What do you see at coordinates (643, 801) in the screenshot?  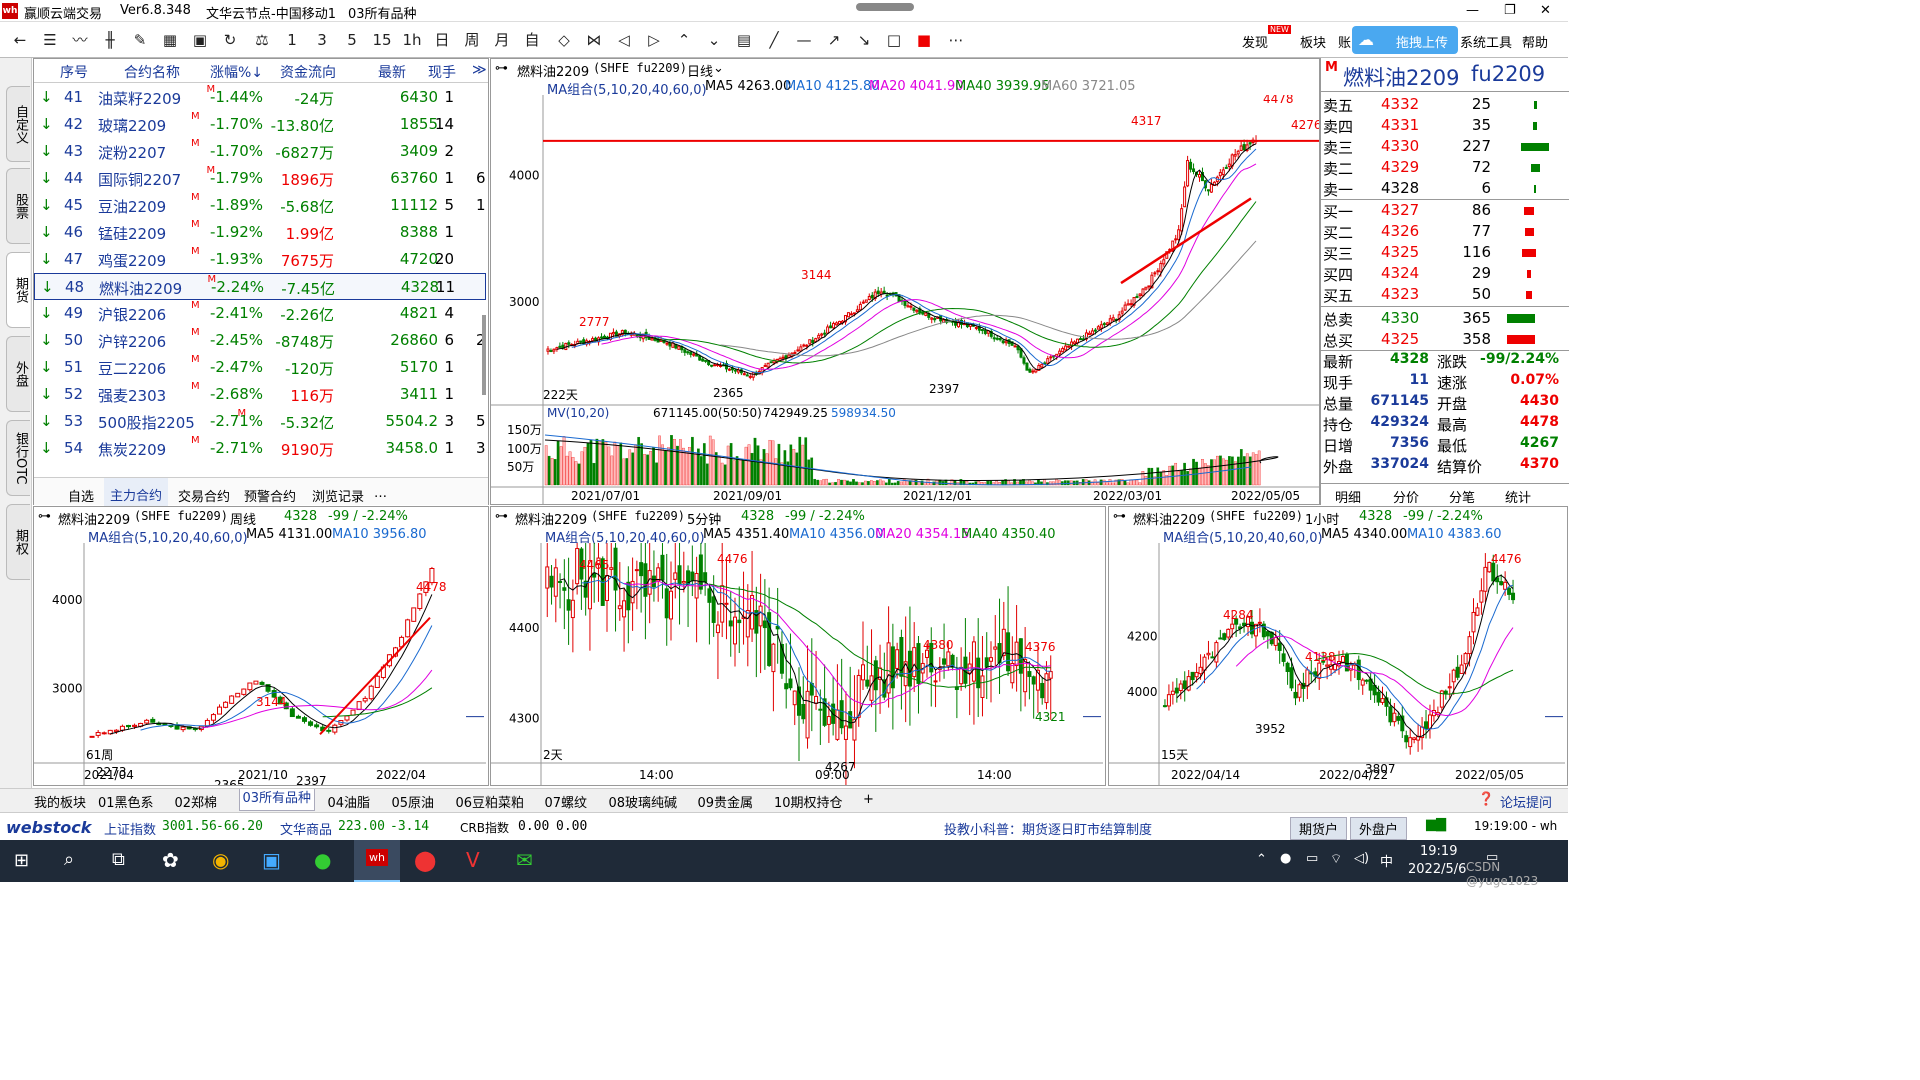 I see `category-tab: 08玻璃纯碱` at bounding box center [643, 801].